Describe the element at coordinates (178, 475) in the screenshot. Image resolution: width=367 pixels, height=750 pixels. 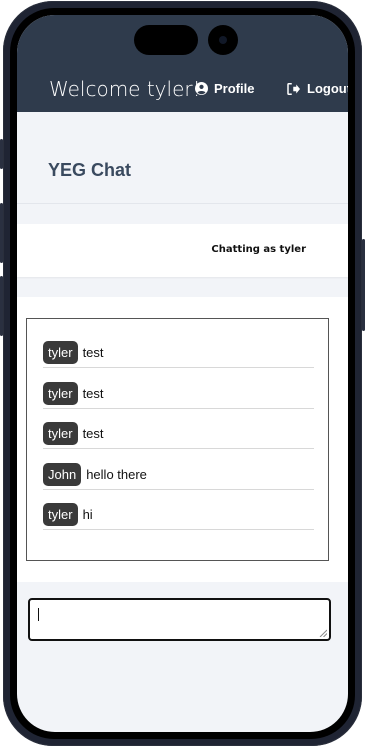
I see `message-item: John hello there` at that location.